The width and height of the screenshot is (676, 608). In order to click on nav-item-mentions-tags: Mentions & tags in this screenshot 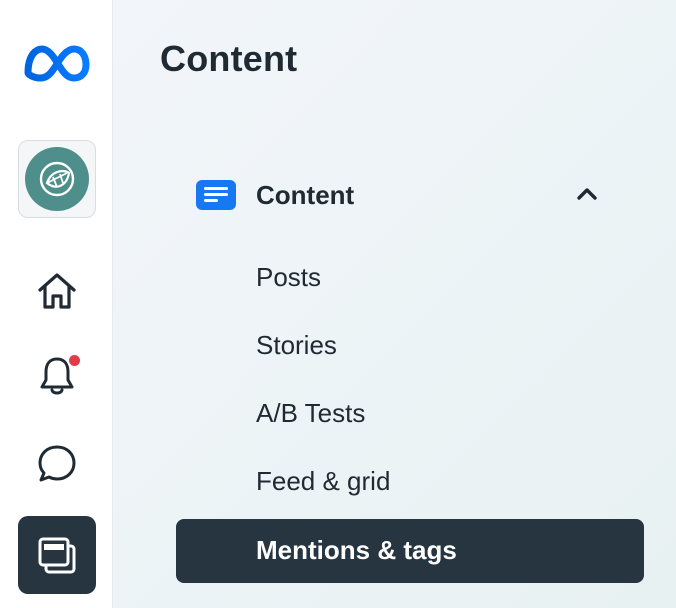, I will do `click(410, 551)`.